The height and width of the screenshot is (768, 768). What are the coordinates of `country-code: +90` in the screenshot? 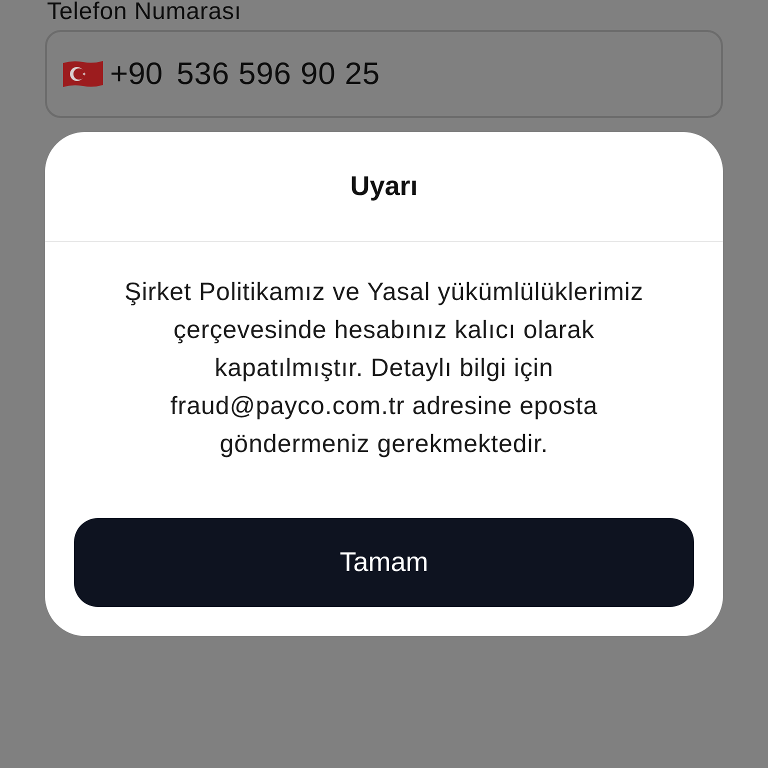 It's located at (136, 74).